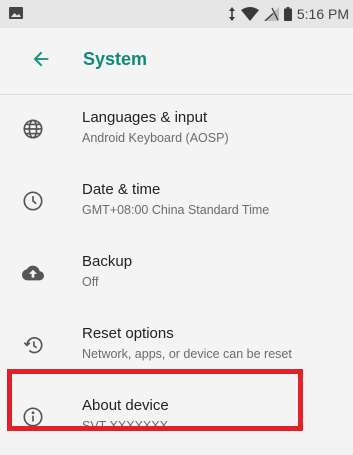 The height and width of the screenshot is (455, 353). Describe the element at coordinates (115, 59) in the screenshot. I see `page-title: System` at that location.